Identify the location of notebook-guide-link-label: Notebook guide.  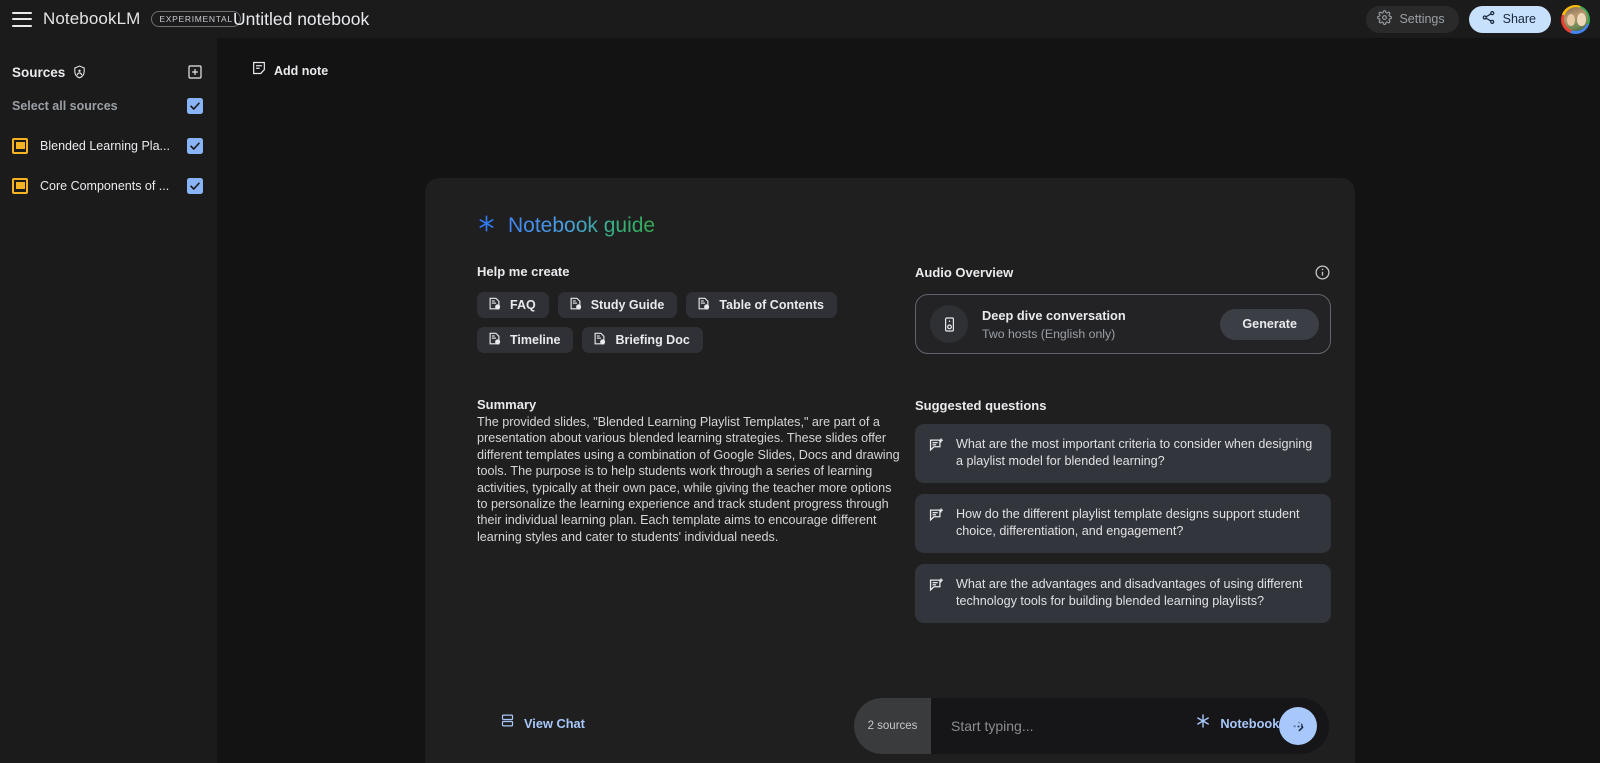
(1268, 723).